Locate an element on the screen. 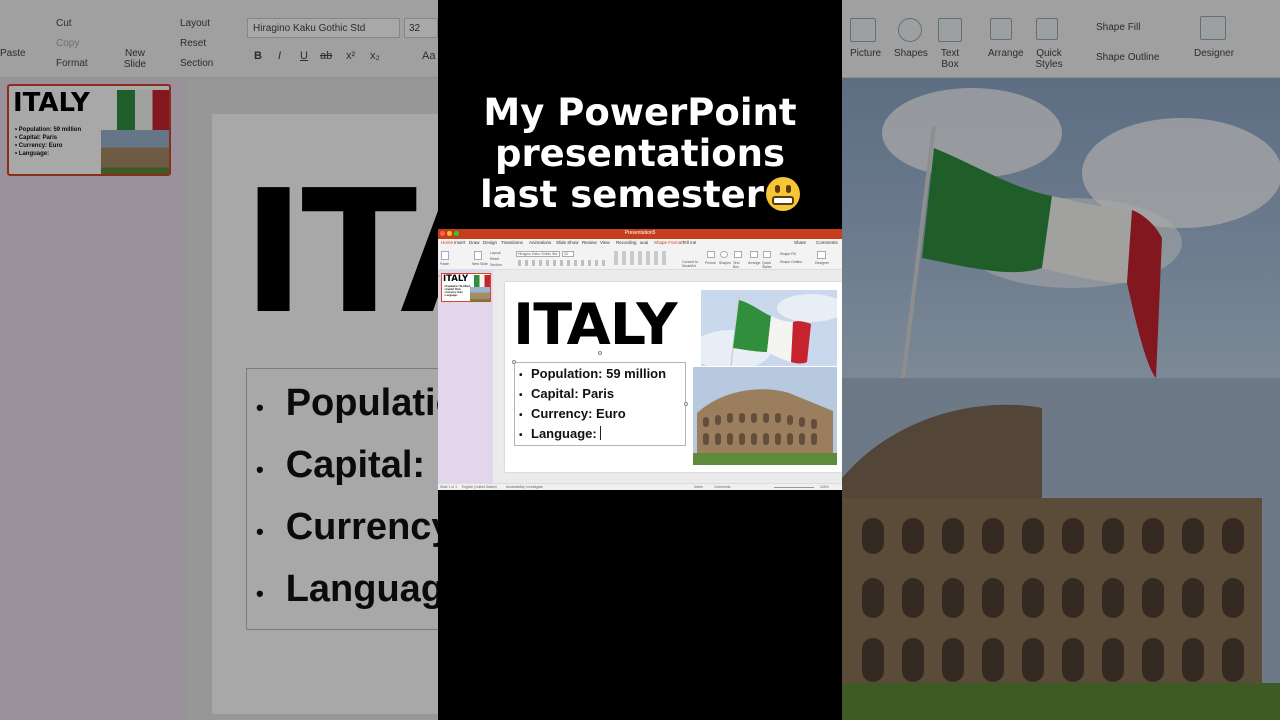 This screenshot has width=1280, height=720. tab-animations: Animations is located at coordinates (540, 242).